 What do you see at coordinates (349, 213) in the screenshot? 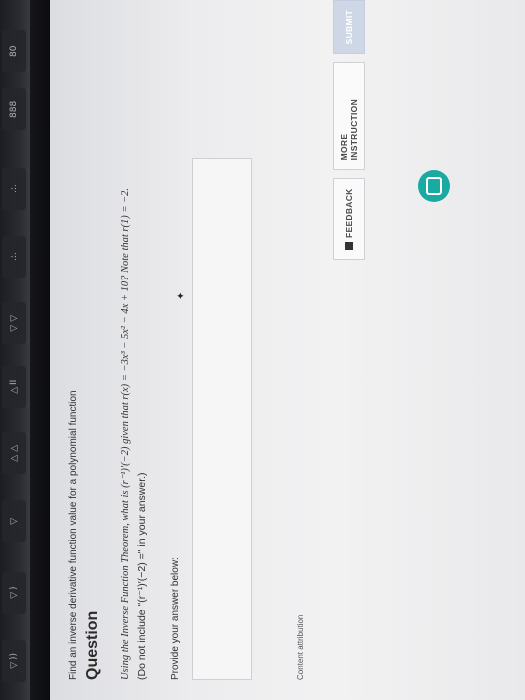
I see `feedback-label: FEEDBACK` at bounding box center [349, 213].